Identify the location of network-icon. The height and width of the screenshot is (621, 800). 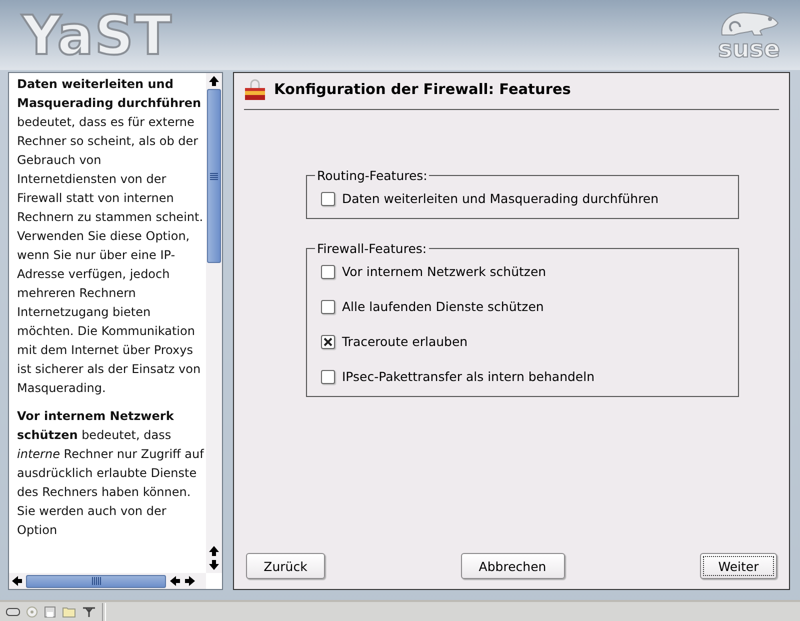
(89, 612).